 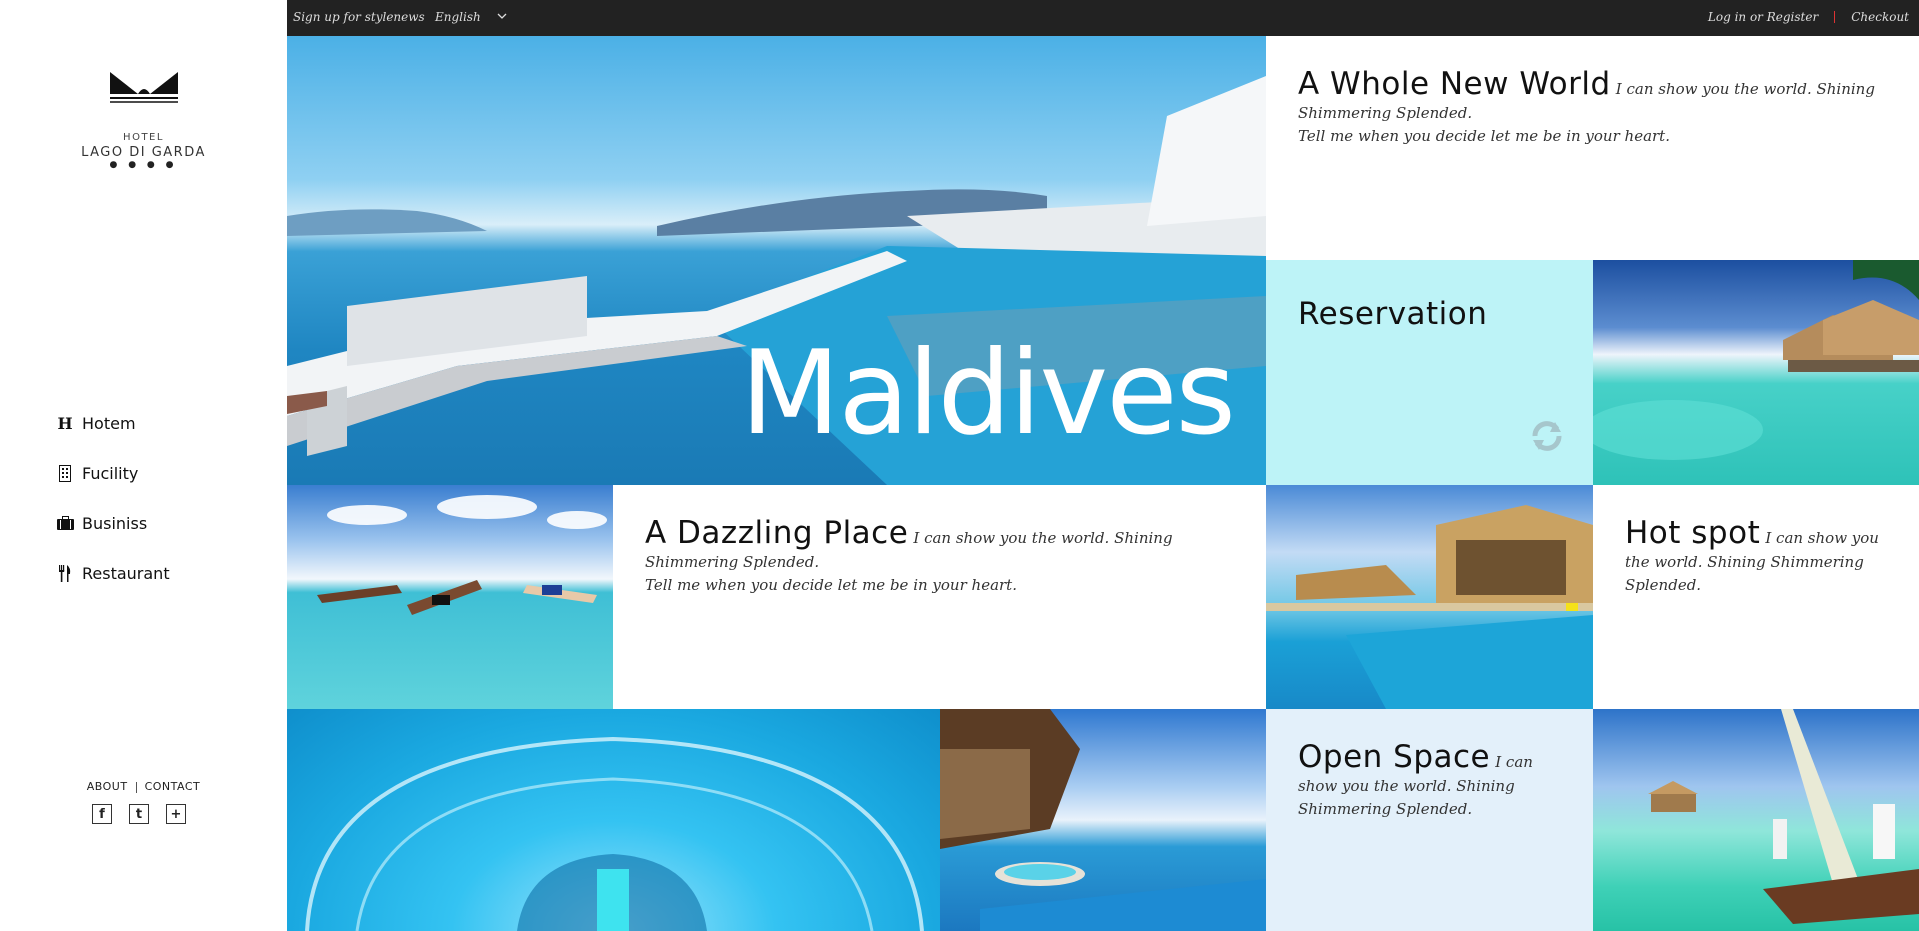 I want to click on sailboat-image, so click(x=1756, y=820).